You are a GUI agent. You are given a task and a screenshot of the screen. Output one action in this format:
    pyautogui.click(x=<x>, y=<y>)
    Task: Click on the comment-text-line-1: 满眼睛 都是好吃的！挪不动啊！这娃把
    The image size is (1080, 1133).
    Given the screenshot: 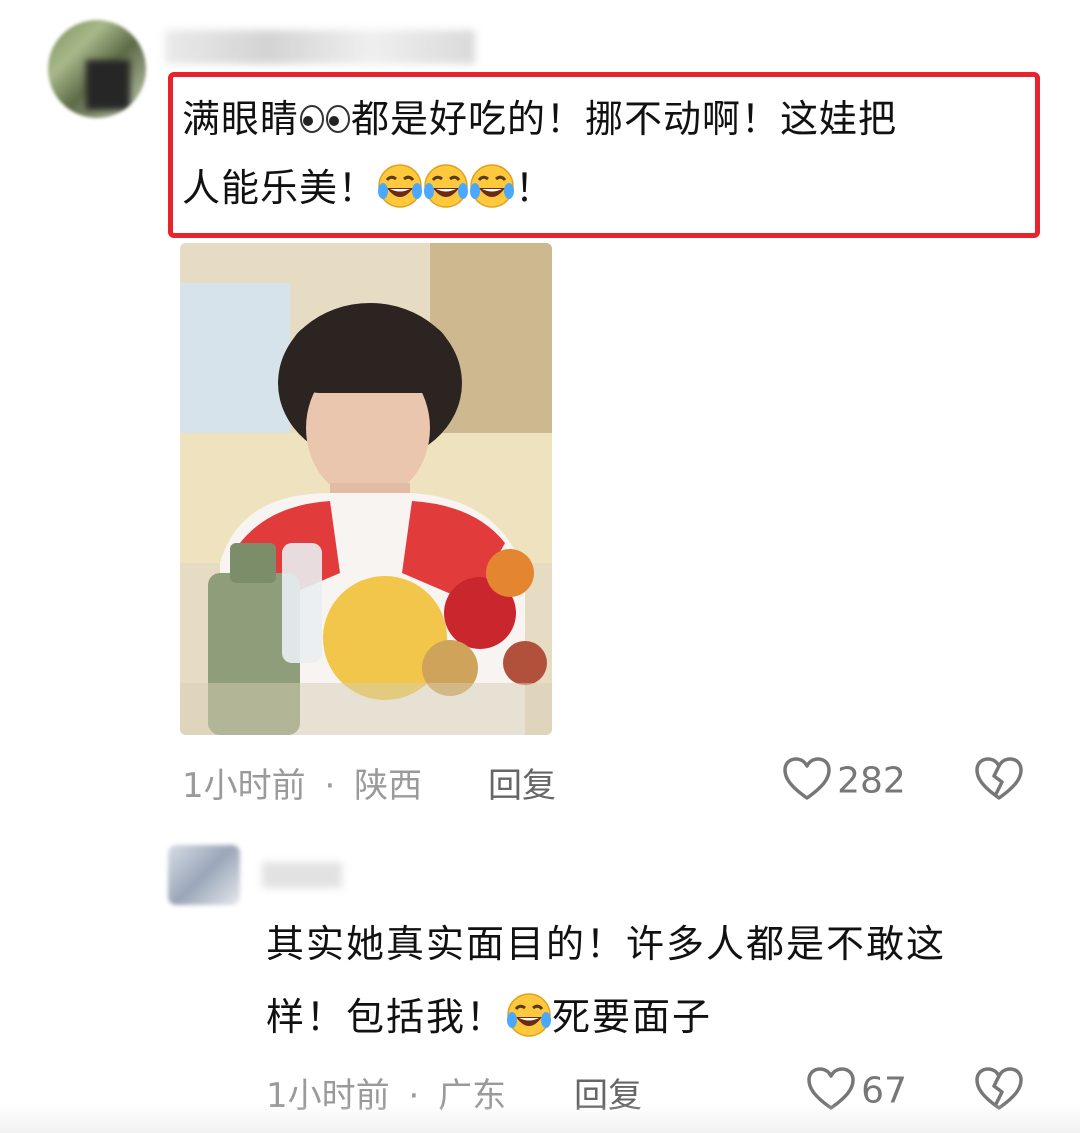 What is the action you would take?
    pyautogui.click(x=539, y=119)
    